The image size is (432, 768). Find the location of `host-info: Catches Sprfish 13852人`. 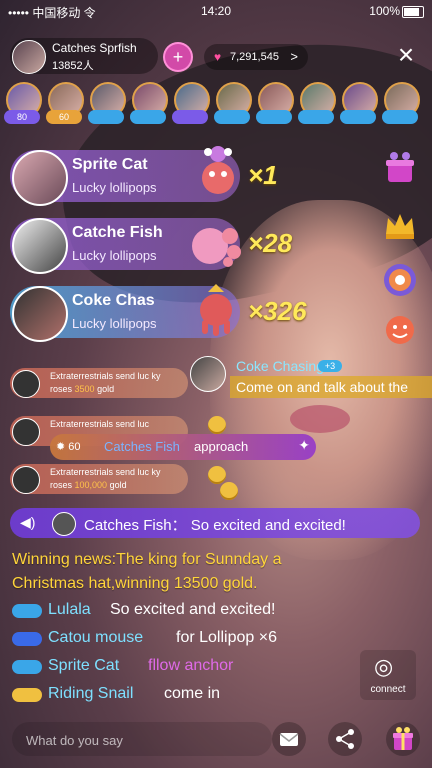

host-info: Catches Sprfish 13852人 is located at coordinates (84, 56).